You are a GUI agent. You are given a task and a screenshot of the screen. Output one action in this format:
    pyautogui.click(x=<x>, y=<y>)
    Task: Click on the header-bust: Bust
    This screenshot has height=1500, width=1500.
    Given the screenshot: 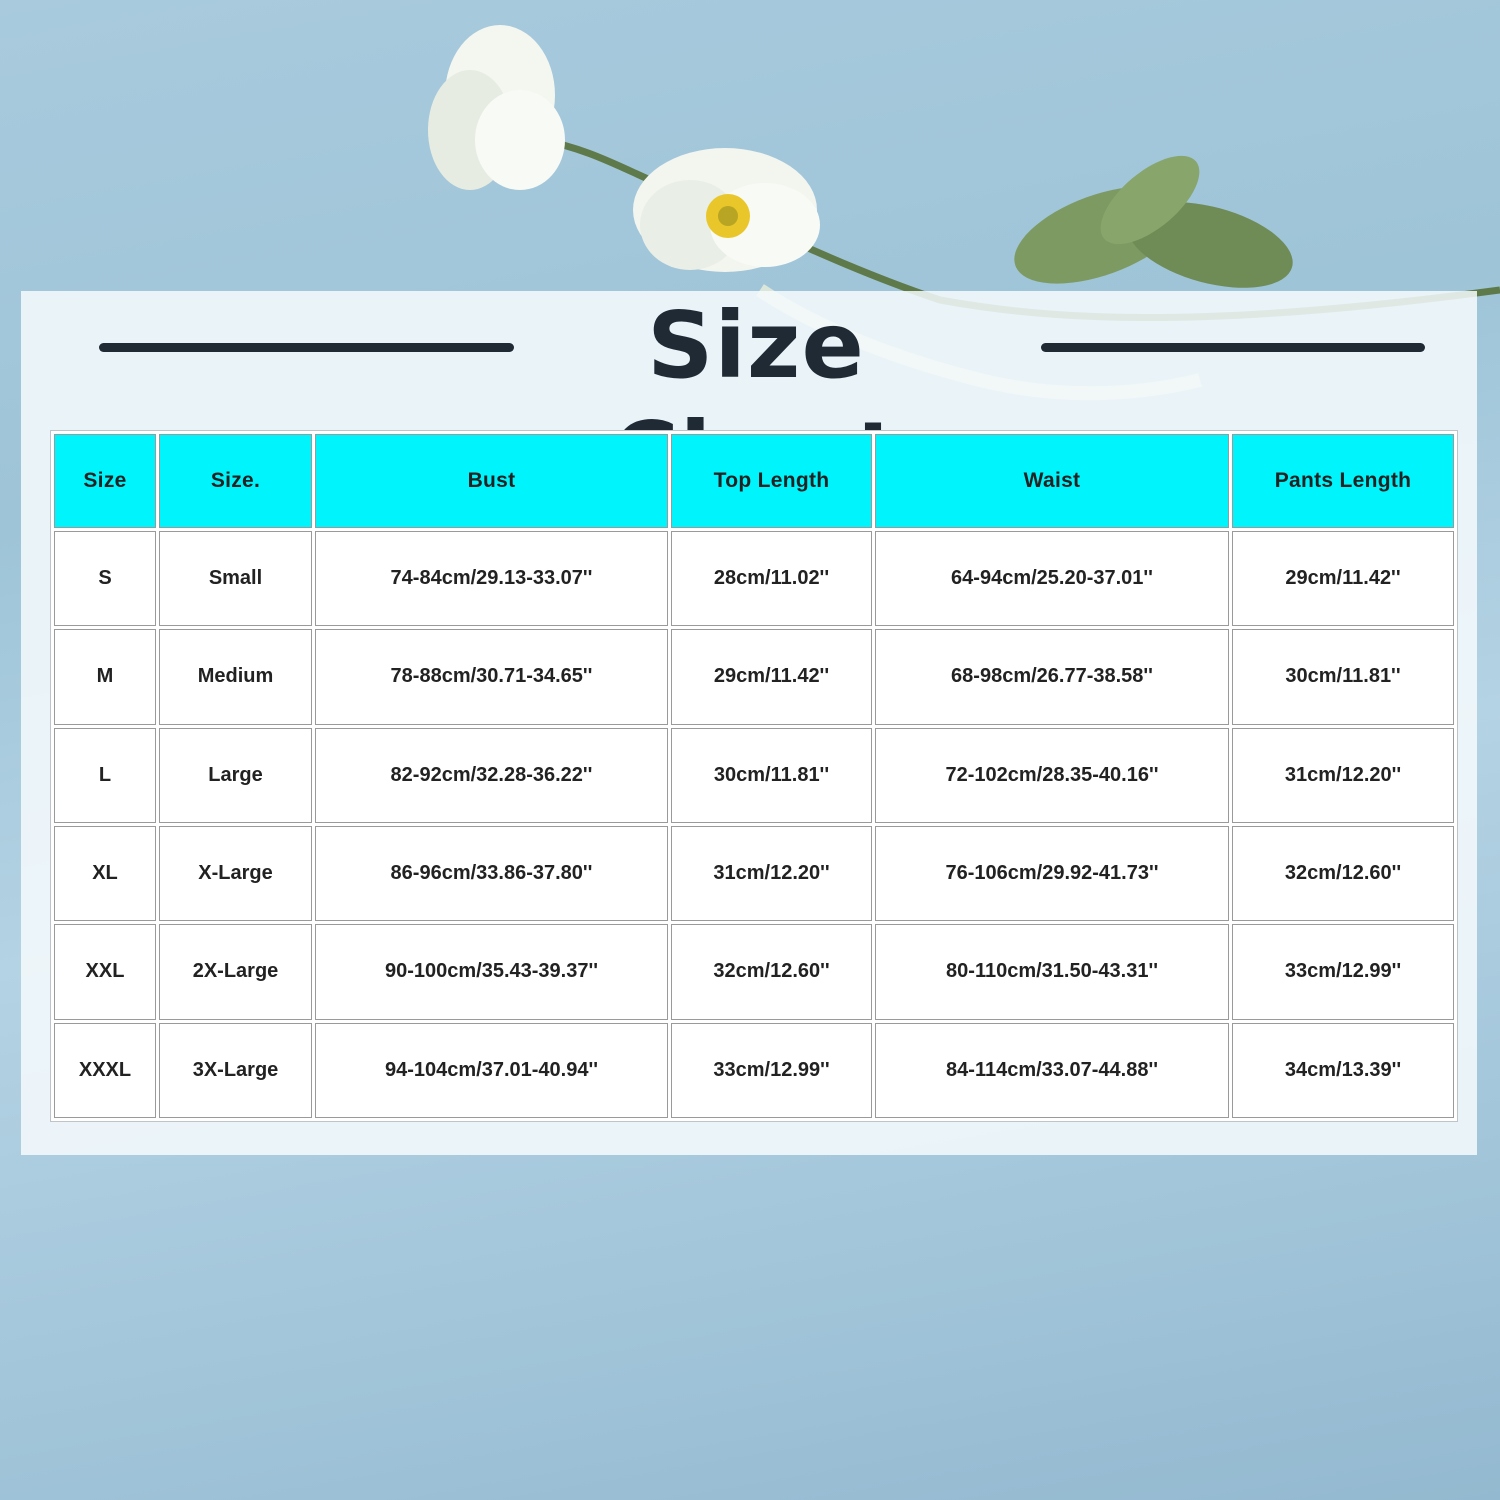 What is the action you would take?
    pyautogui.click(x=491, y=481)
    